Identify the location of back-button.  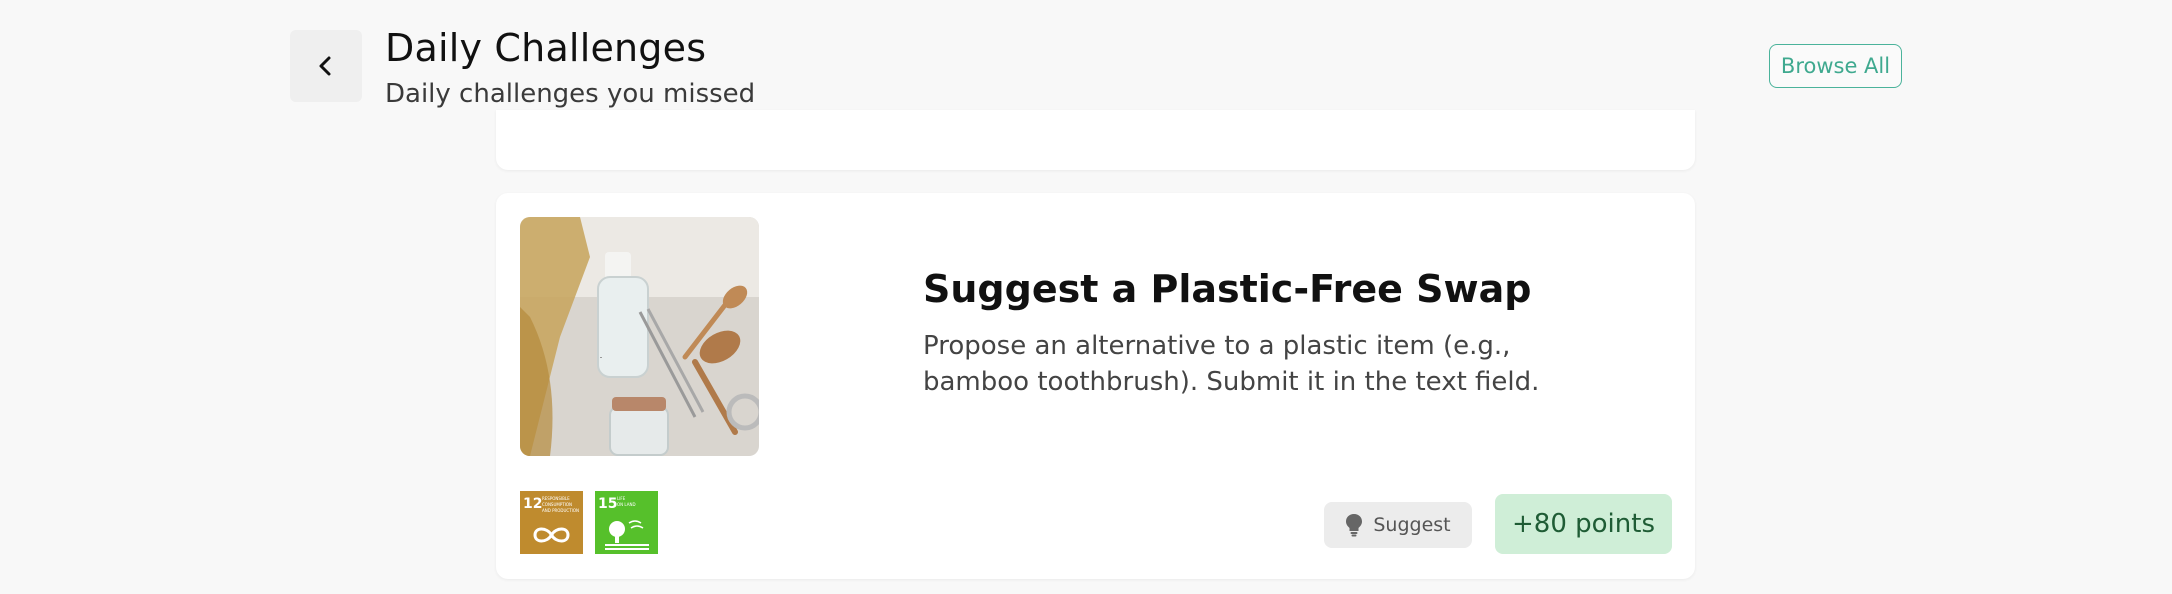
(326, 66).